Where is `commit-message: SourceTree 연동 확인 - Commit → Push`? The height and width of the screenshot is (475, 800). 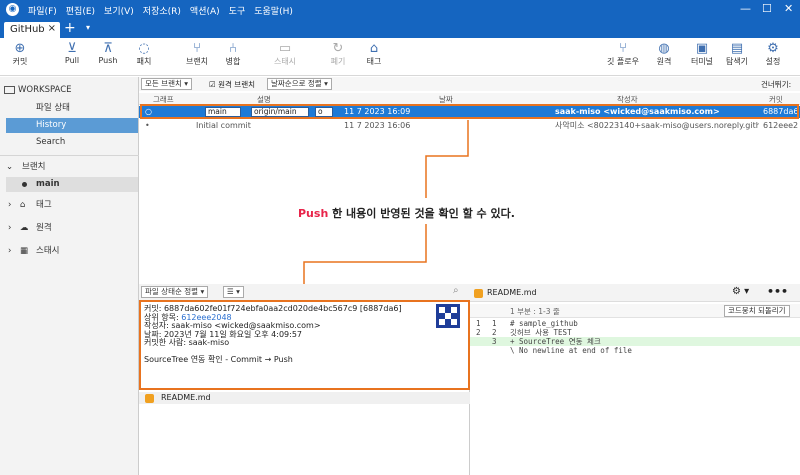
commit-message: SourceTree 연동 확인 - Commit → Push is located at coordinates (218, 359).